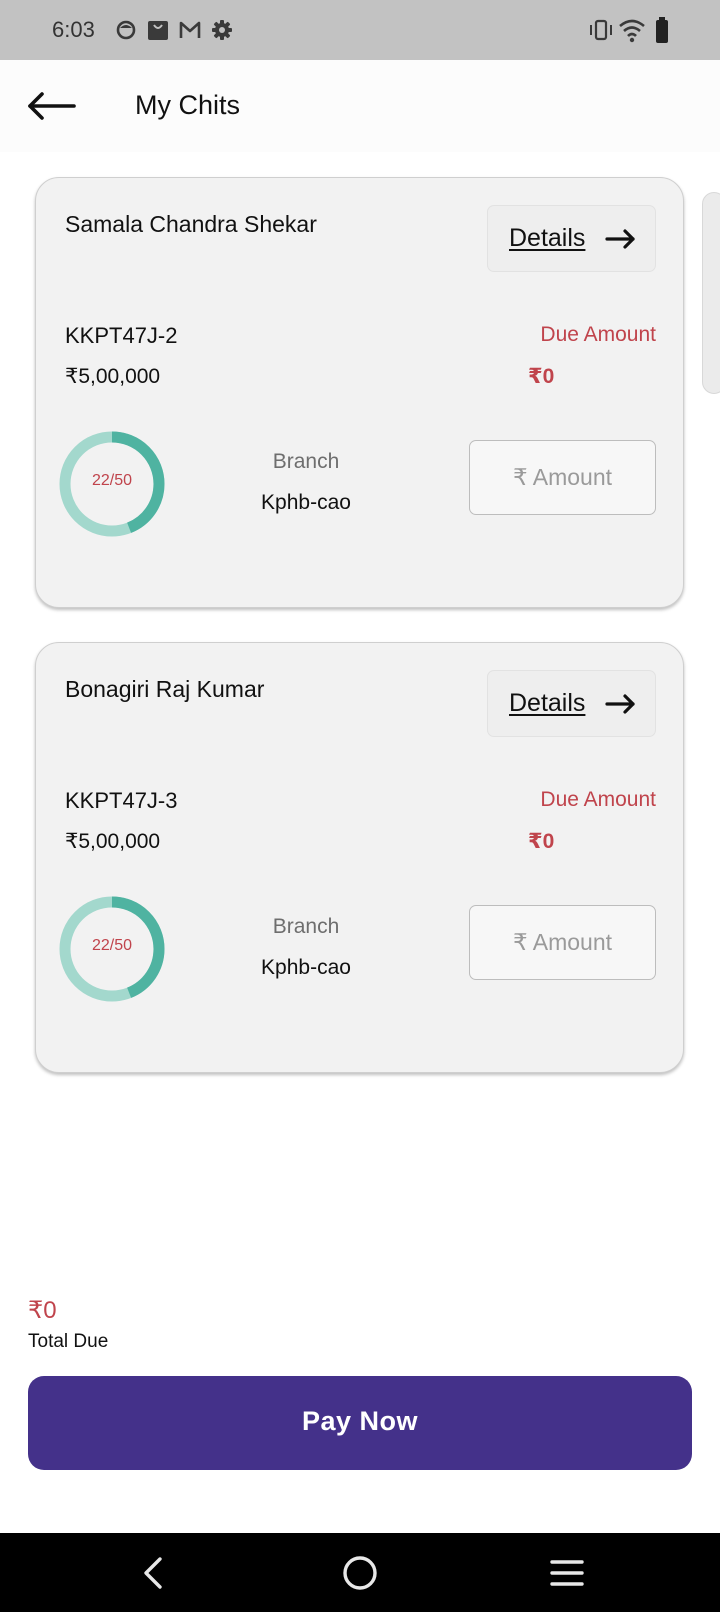 The height and width of the screenshot is (1612, 720). What do you see at coordinates (165, 689) in the screenshot?
I see `member-name: Bonagiri Raj Kumar` at bounding box center [165, 689].